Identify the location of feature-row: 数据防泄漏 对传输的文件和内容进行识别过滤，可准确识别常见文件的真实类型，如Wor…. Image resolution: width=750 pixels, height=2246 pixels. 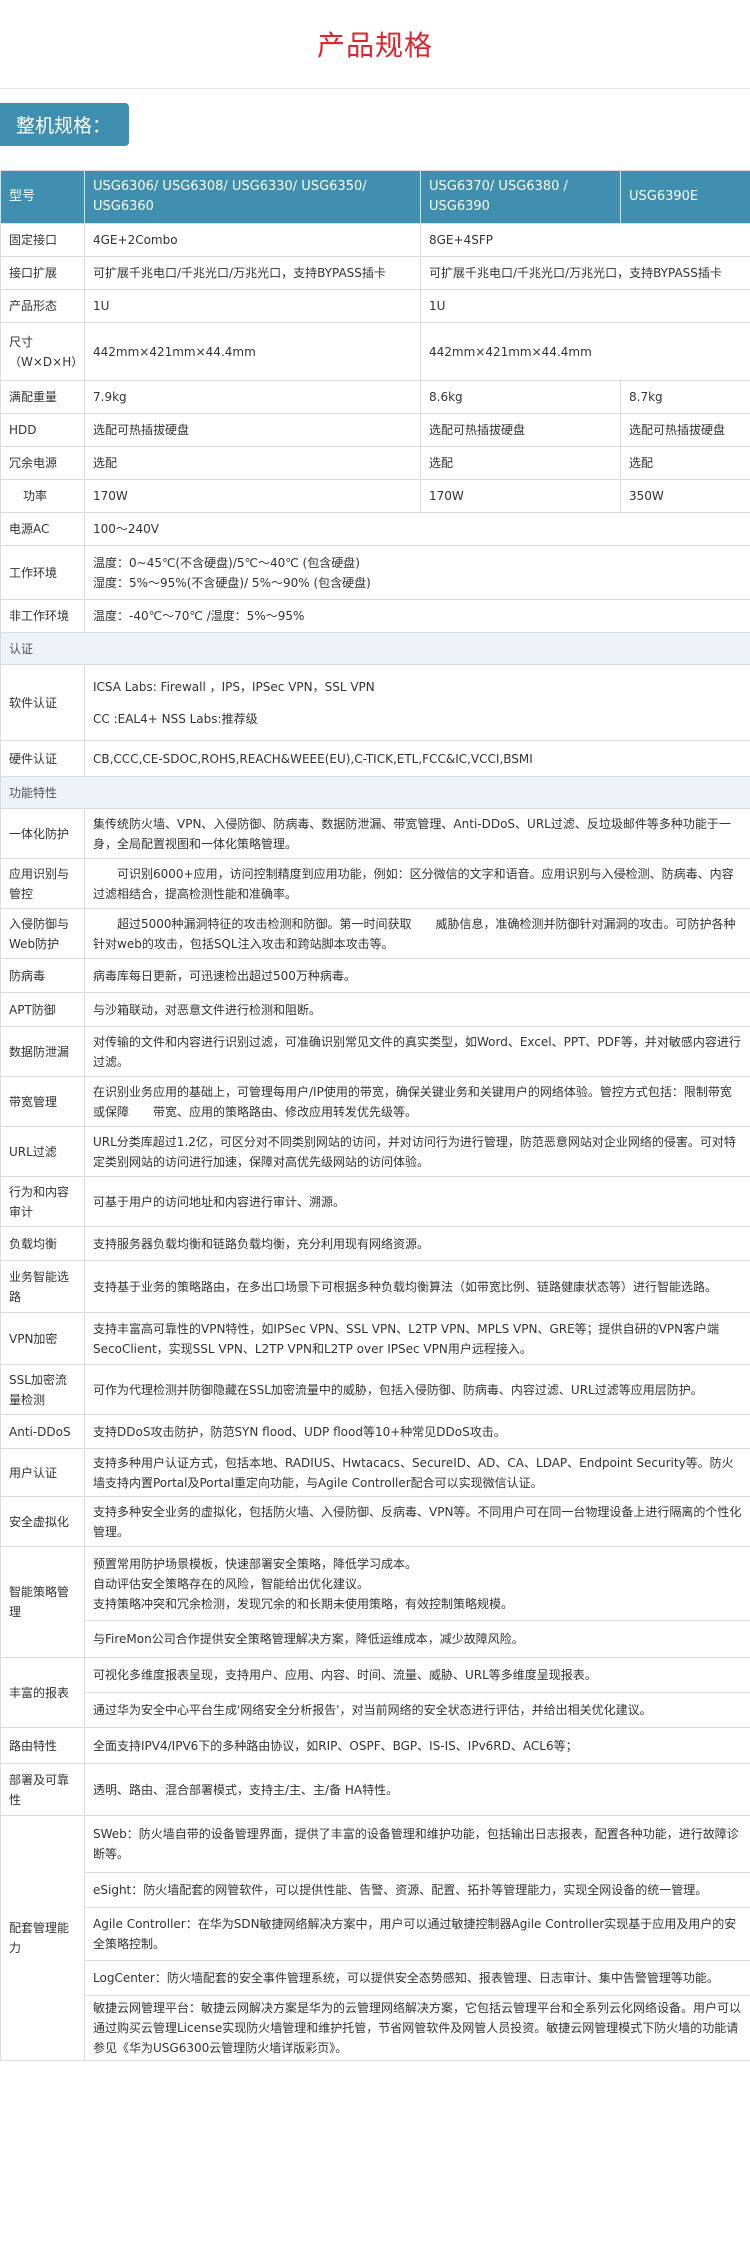
(375, 1051).